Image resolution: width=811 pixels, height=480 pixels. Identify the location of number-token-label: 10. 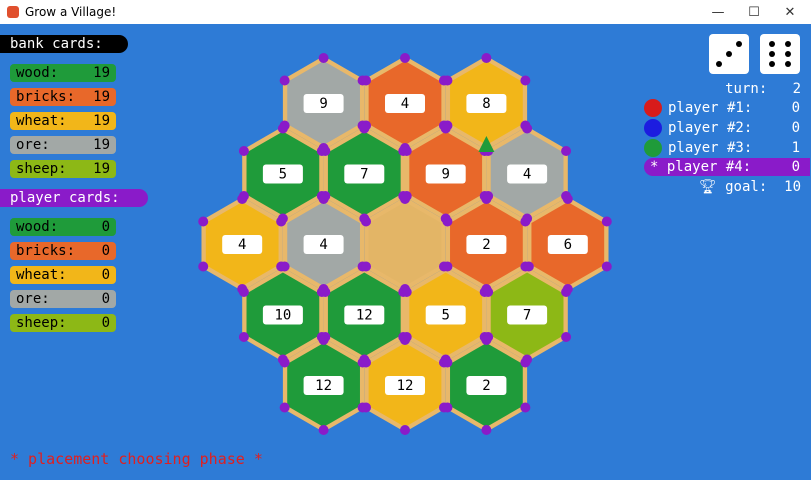
(282, 316).